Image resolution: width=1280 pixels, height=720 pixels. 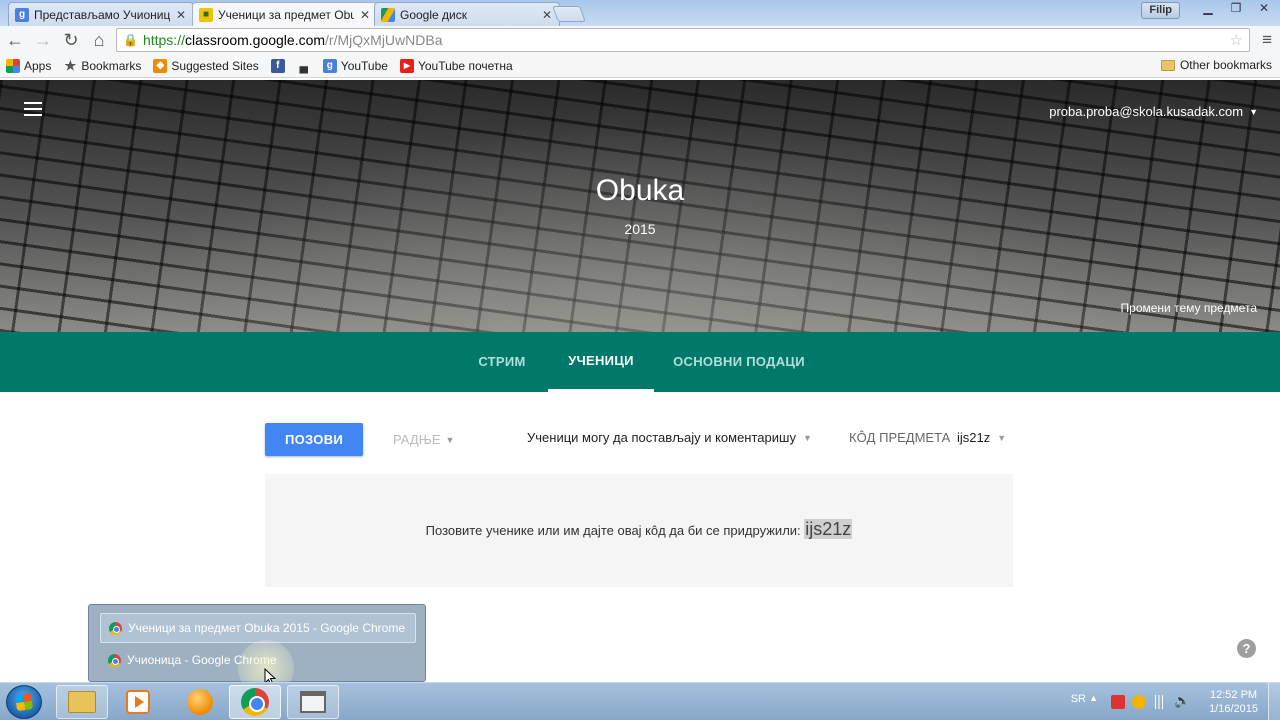 I want to click on lock-icon: 🔒, so click(x=130, y=40).